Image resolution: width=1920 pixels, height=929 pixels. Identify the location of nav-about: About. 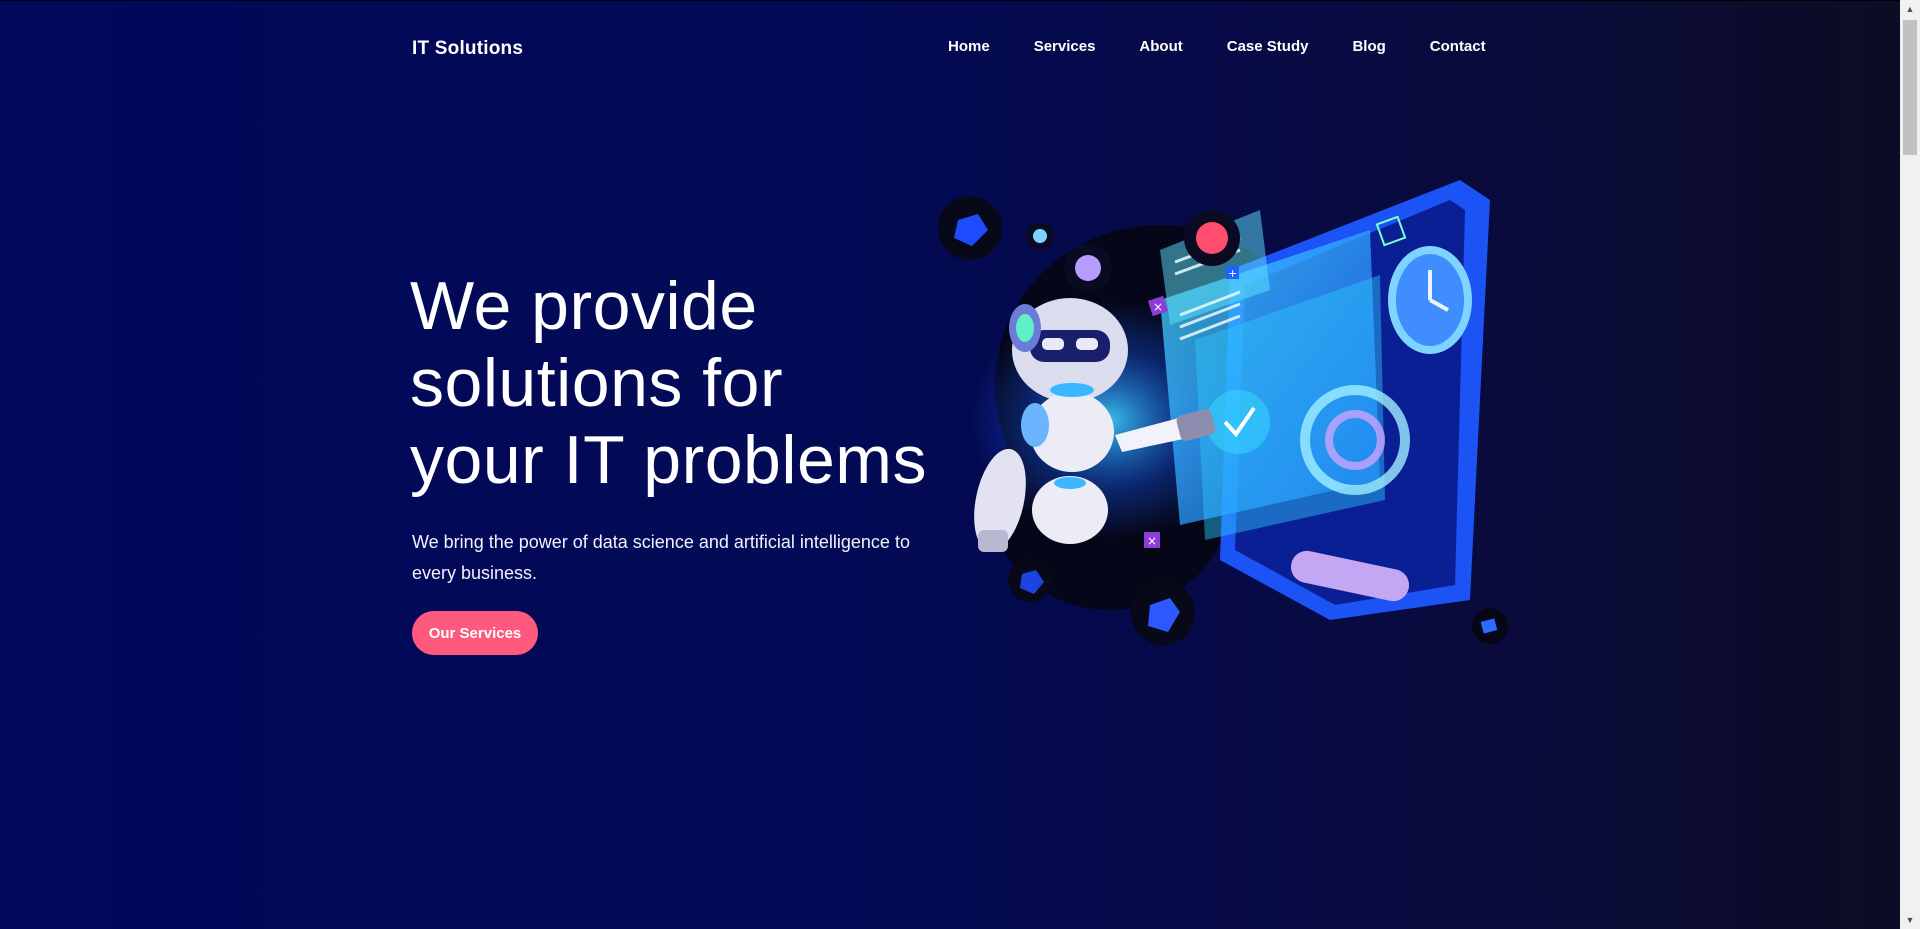
(1160, 46).